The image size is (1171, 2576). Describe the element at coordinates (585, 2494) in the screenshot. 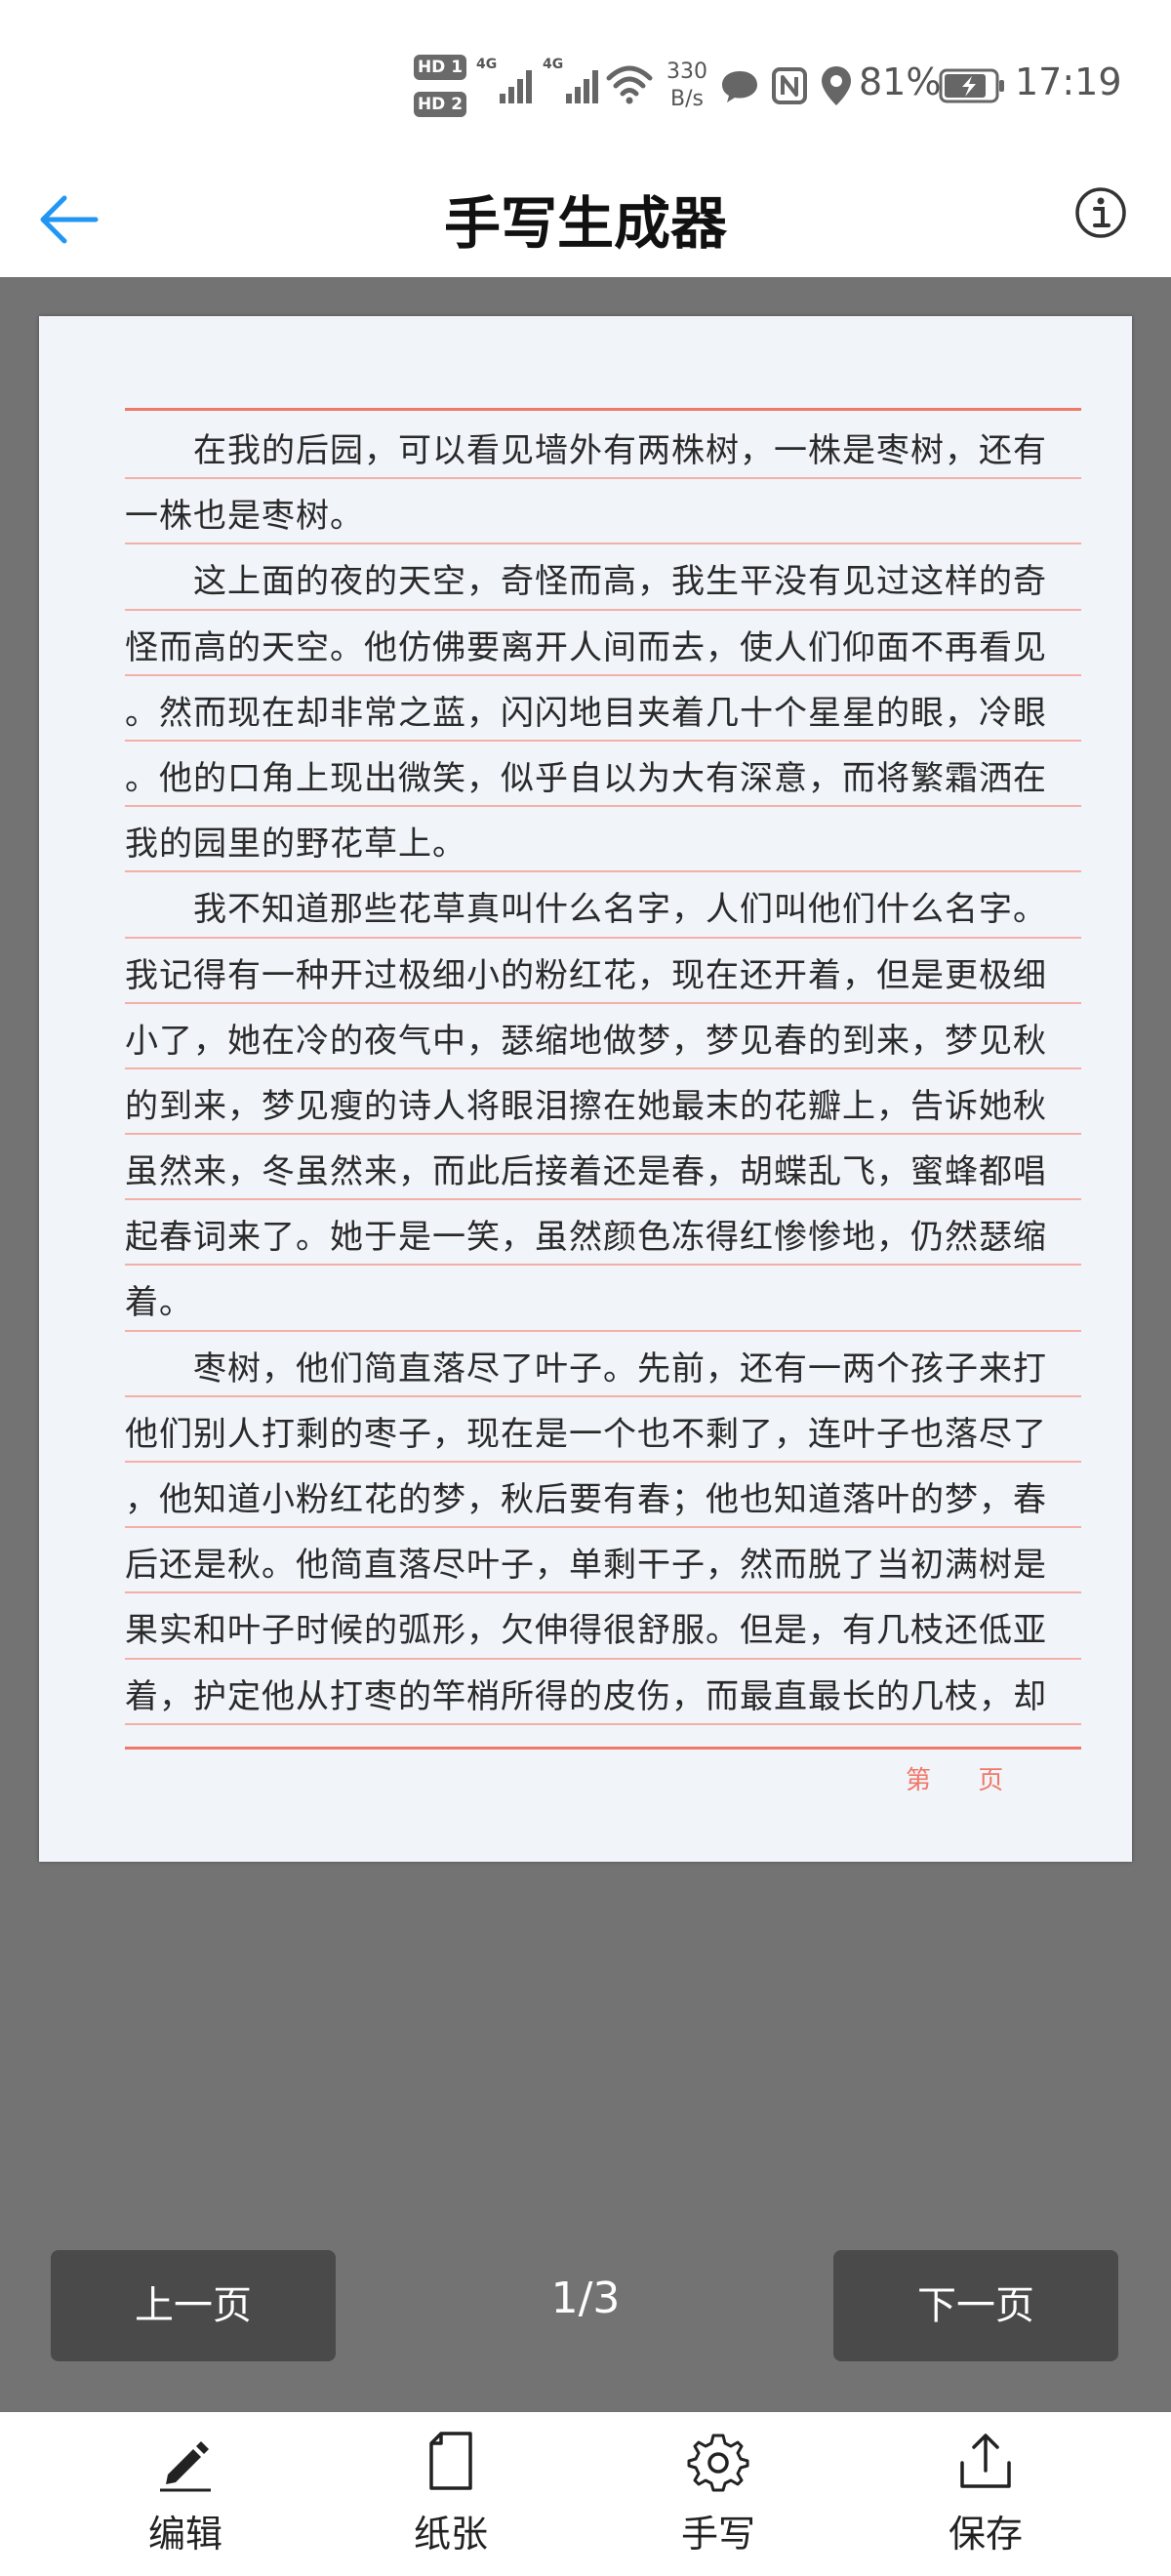

I see `bottom-tab-bar: 编辑 纸张 手写 保存` at that location.